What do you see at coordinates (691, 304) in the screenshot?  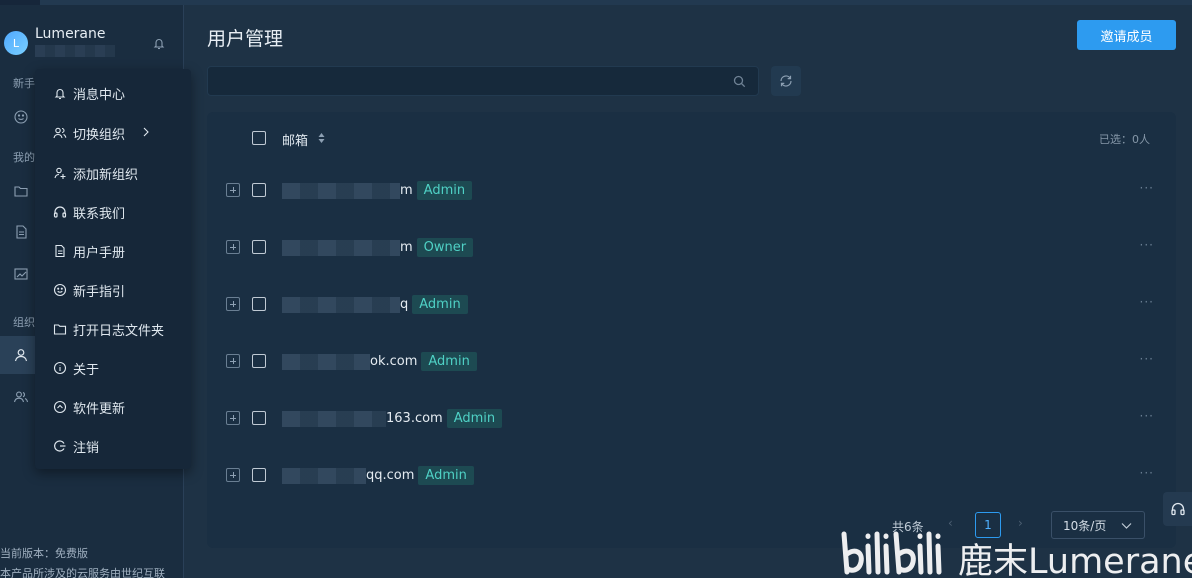 I see `table-row: q Admin ···` at bounding box center [691, 304].